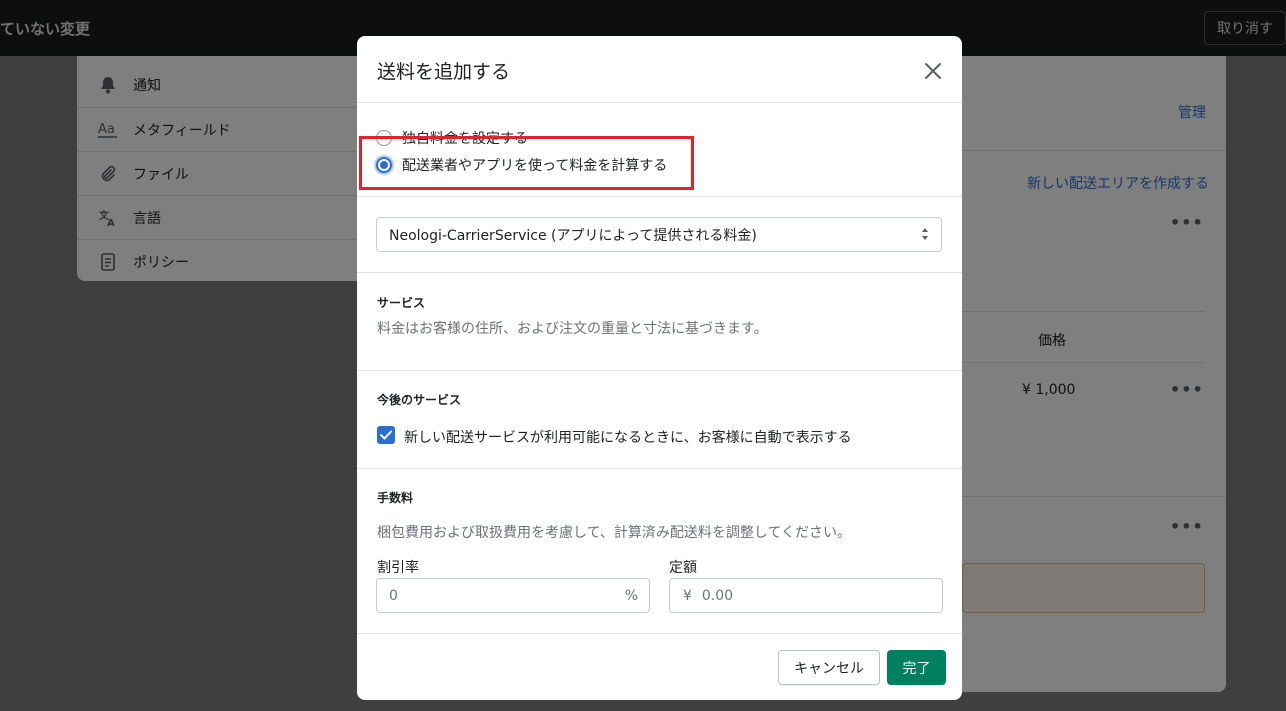  Describe the element at coordinates (687, 595) in the screenshot. I see `currency-prefix: ¥` at that location.